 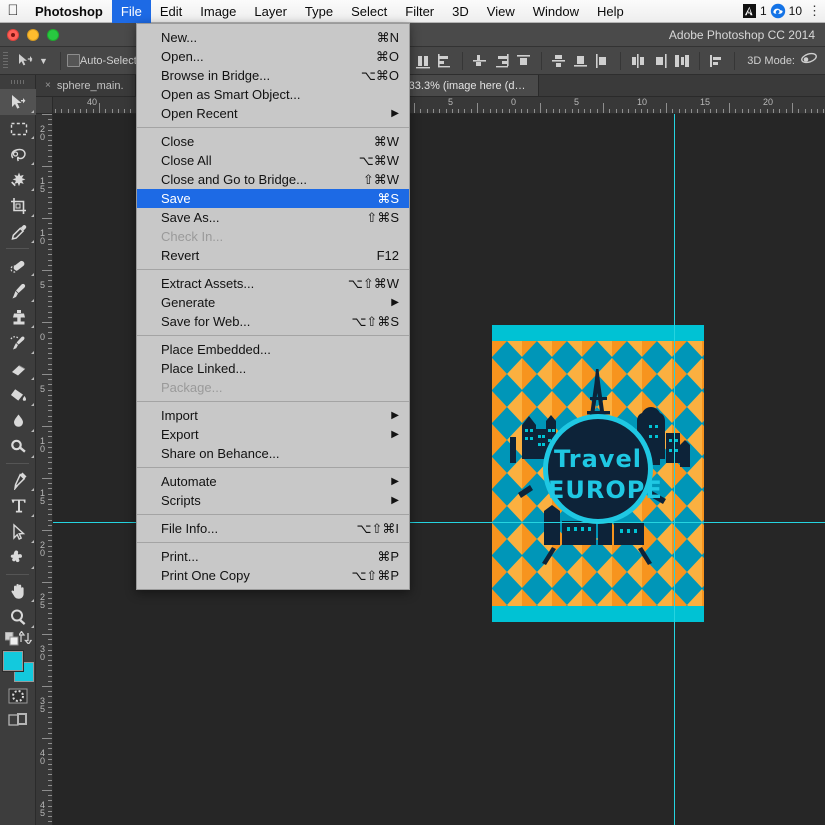 What do you see at coordinates (73, 60) in the screenshot?
I see `auto-select-checkbox` at bounding box center [73, 60].